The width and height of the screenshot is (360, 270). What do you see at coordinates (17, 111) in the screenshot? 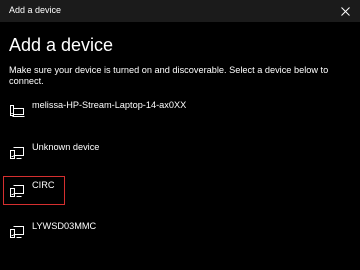
I see `laptop-icon` at bounding box center [17, 111].